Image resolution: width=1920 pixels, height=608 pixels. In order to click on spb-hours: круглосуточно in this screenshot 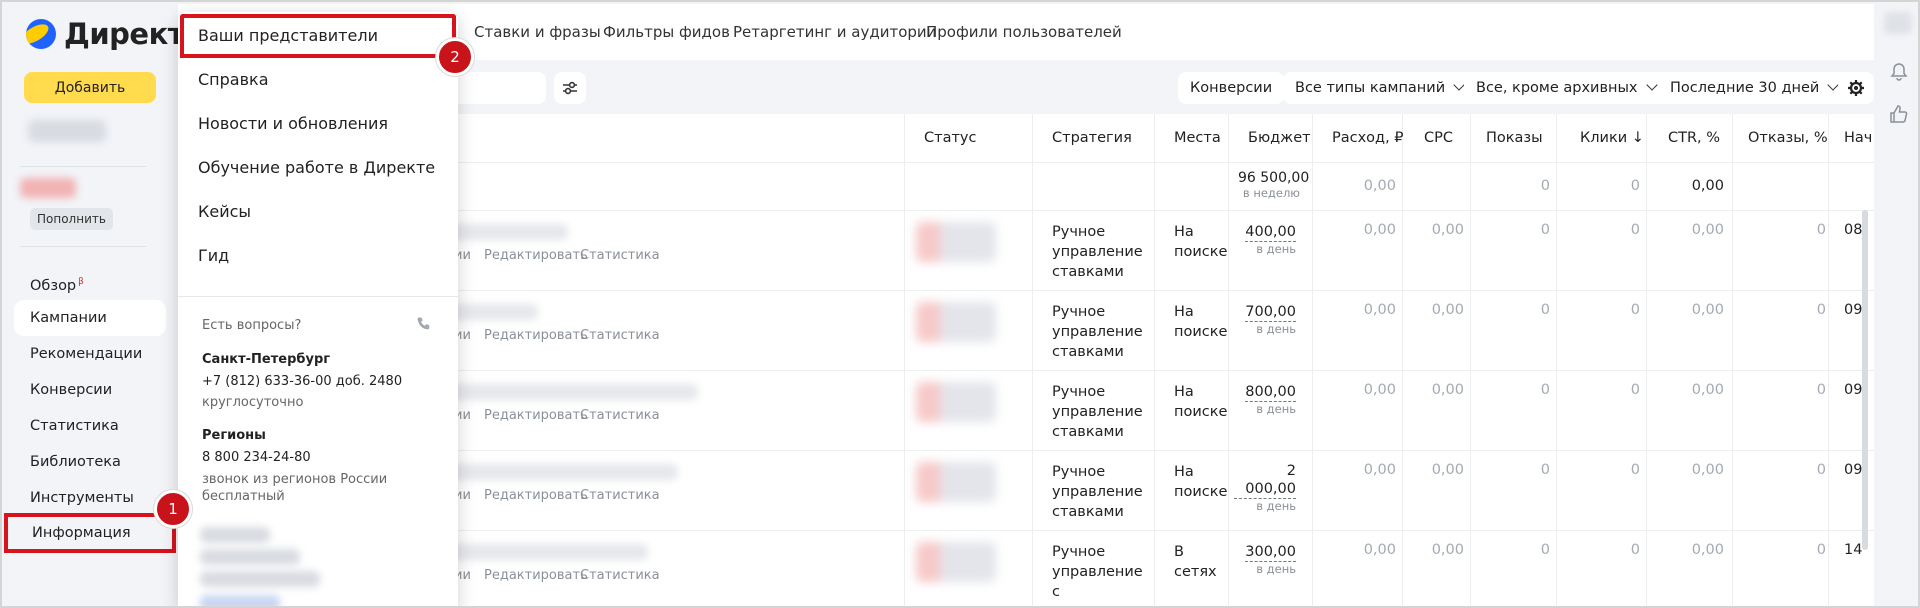, I will do `click(253, 402)`.